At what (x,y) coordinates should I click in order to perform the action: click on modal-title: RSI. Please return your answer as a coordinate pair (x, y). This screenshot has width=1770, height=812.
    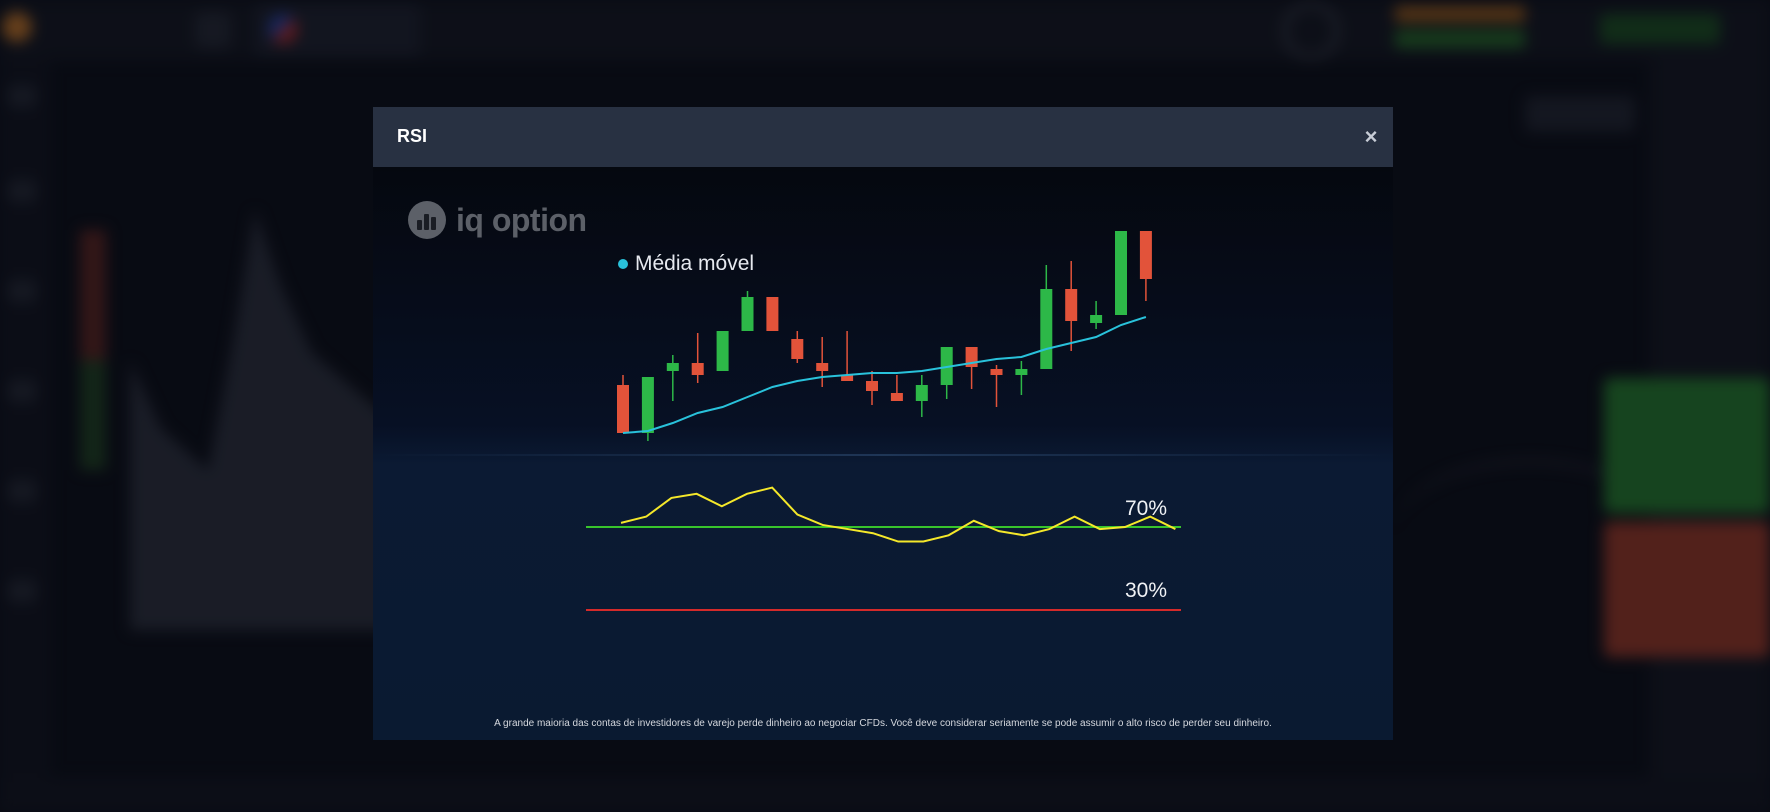
    Looking at the image, I should click on (412, 136).